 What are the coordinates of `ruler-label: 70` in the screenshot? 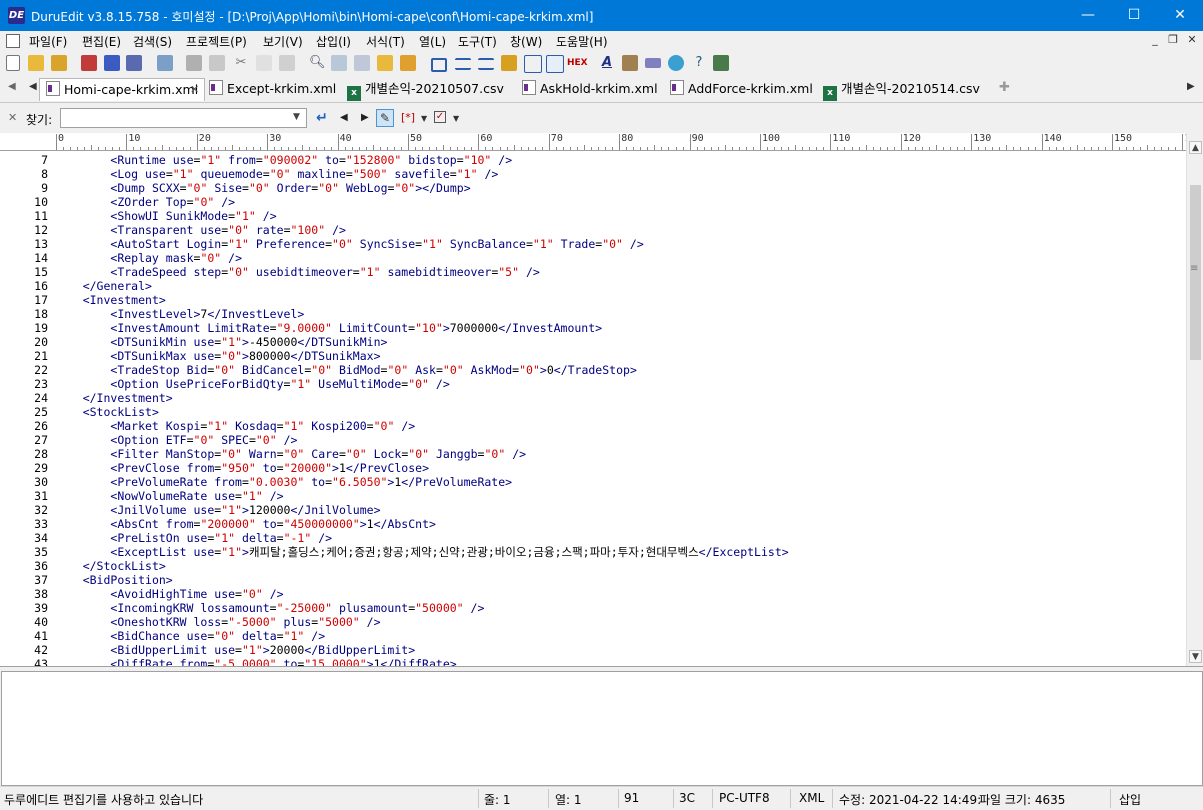 It's located at (556, 138).